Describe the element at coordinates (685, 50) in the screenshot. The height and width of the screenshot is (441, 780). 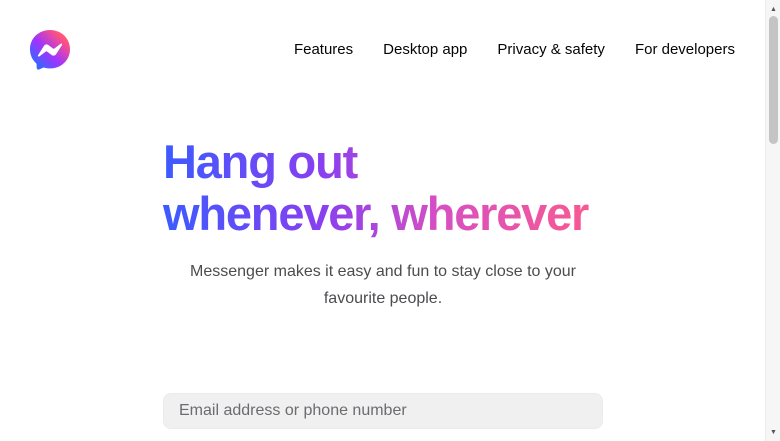
I see `nav-for-developers-link: For developers` at that location.